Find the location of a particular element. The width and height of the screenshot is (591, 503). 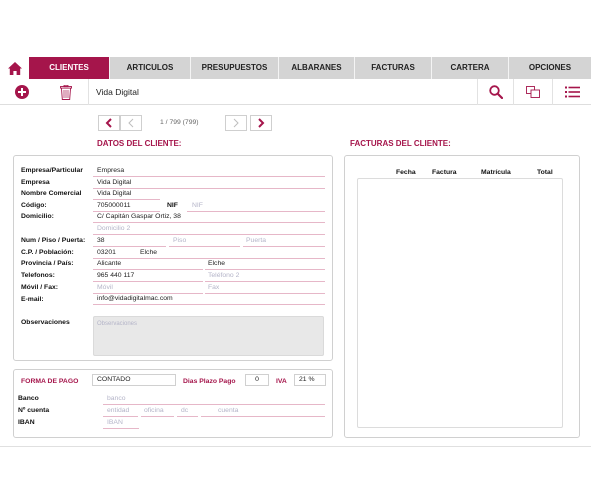

empresa-field: Vida Digital is located at coordinates (114, 182).